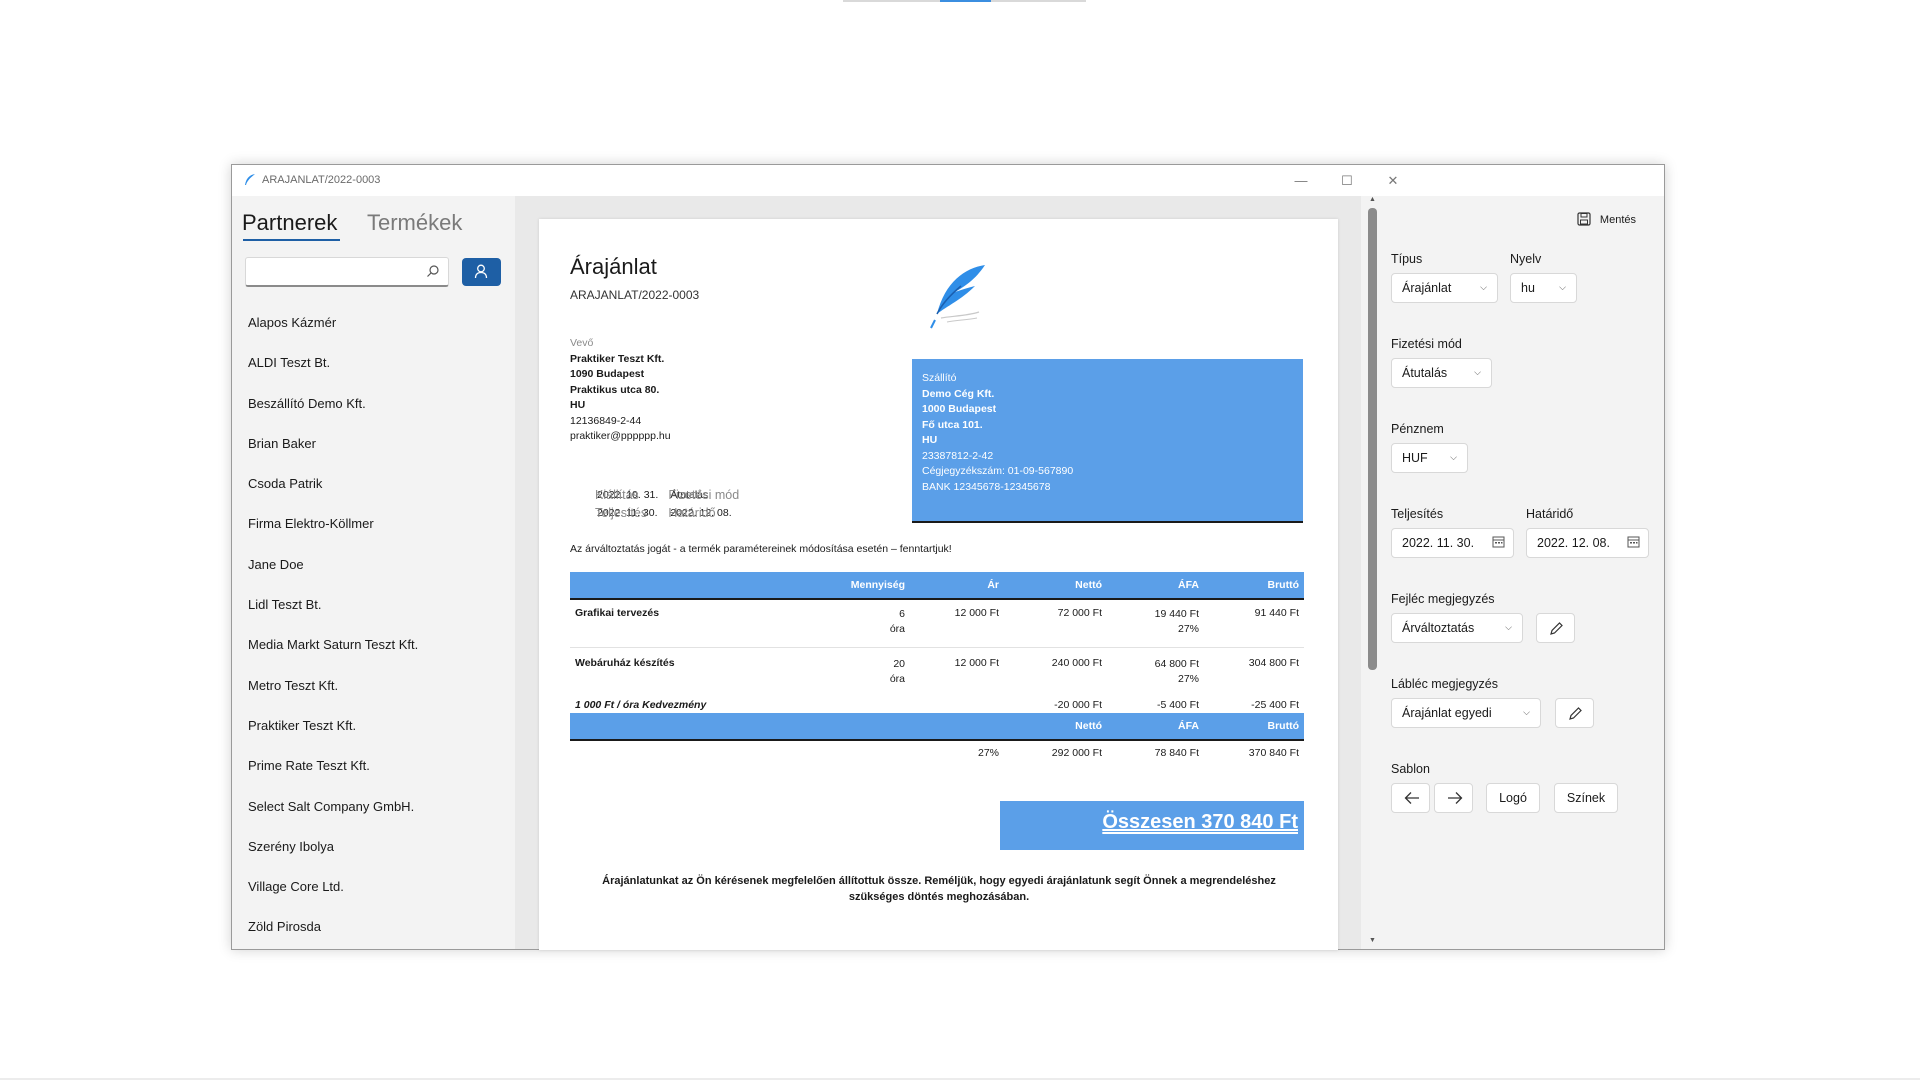 This screenshot has width=1920, height=1080. I want to click on header-note-dropdown: Árváltoztatás ⌵, so click(1457, 628).